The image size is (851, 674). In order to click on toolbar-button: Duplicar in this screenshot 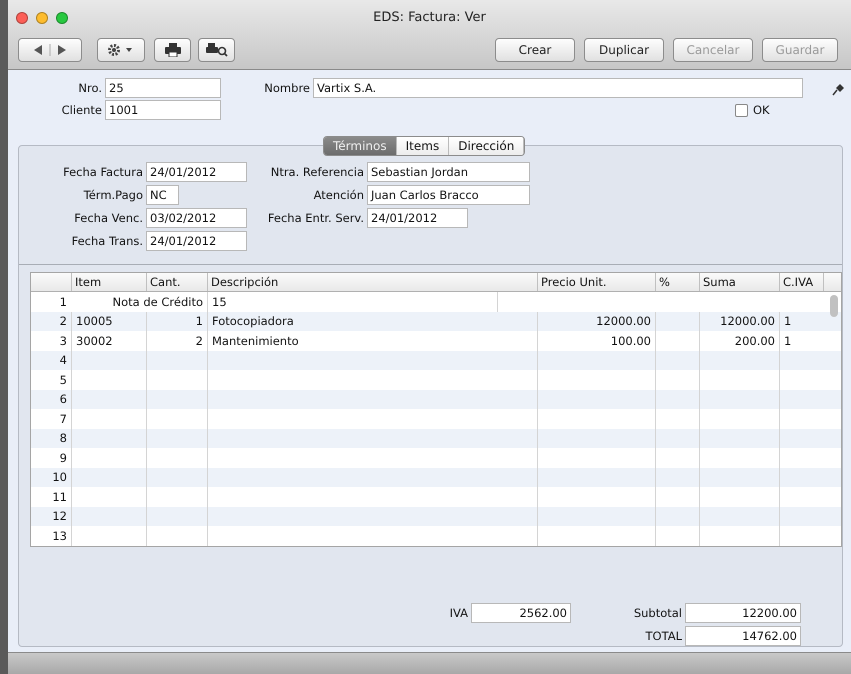, I will do `click(624, 50)`.